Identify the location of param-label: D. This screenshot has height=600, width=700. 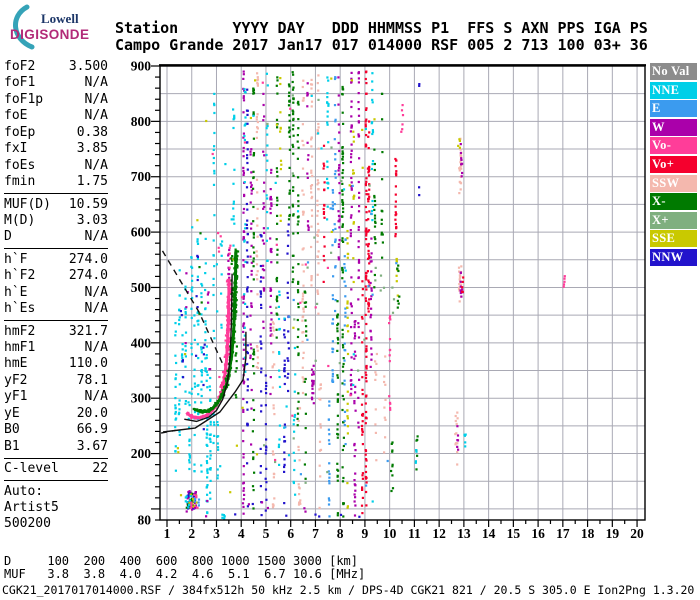
(8, 237).